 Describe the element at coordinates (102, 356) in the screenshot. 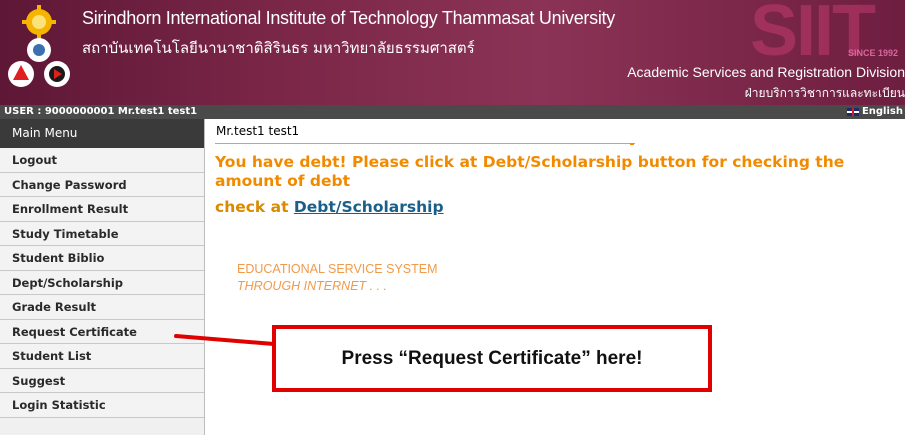

I see `menu-item-student-list: Student List` at that location.